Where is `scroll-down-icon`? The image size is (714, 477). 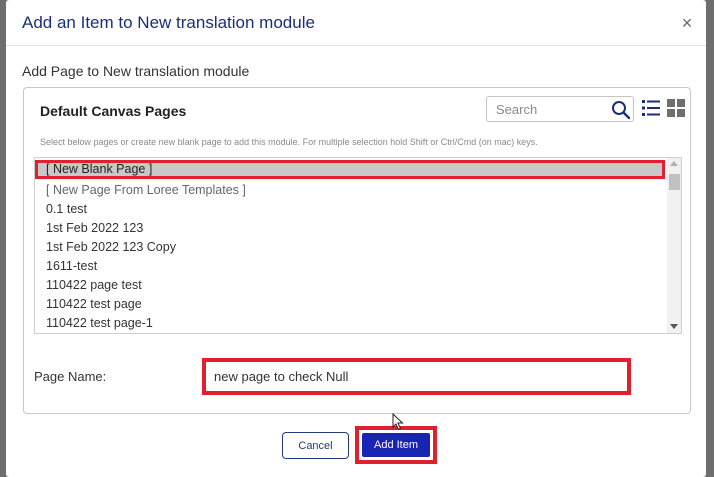 scroll-down-icon is located at coordinates (674, 326).